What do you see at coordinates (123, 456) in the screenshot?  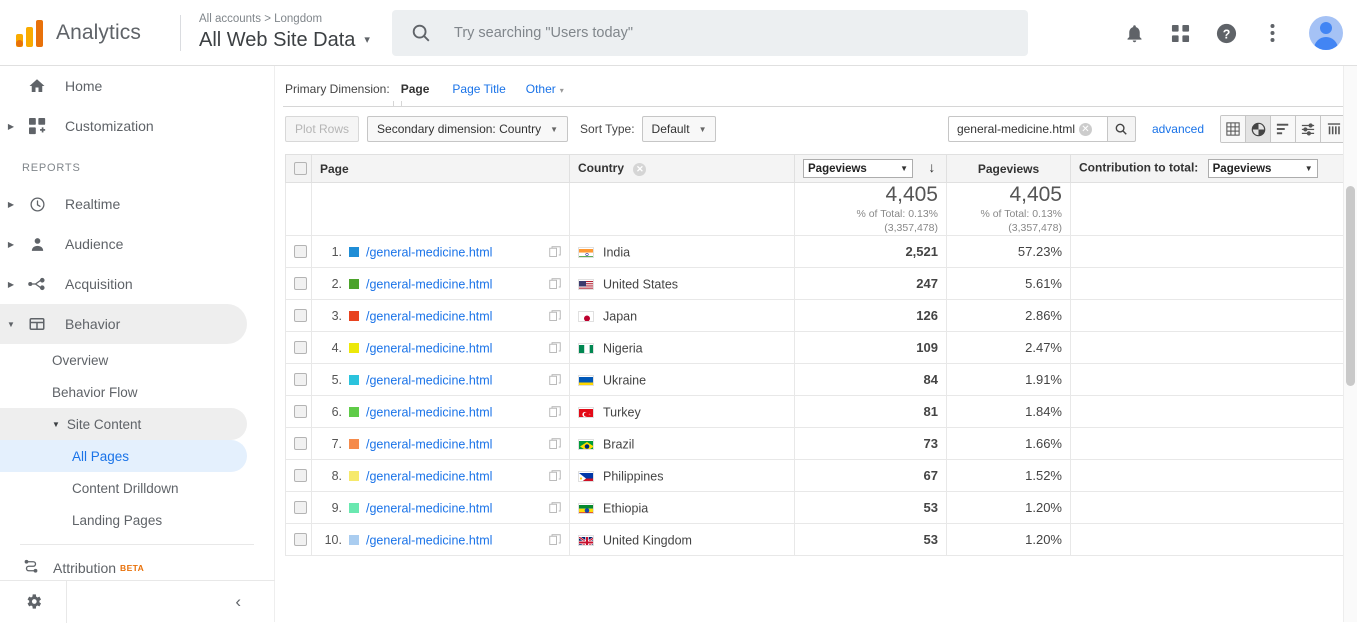 I see `sidebar-item-all-pages: All Pages` at bounding box center [123, 456].